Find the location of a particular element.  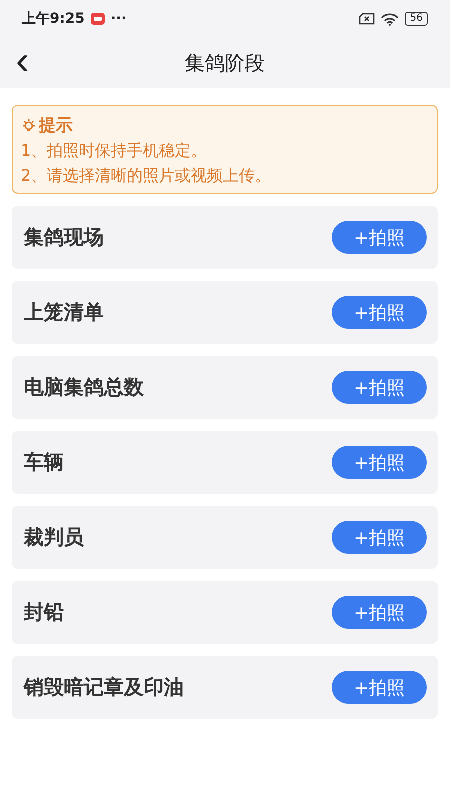

more-notifications: ··· is located at coordinates (118, 19).